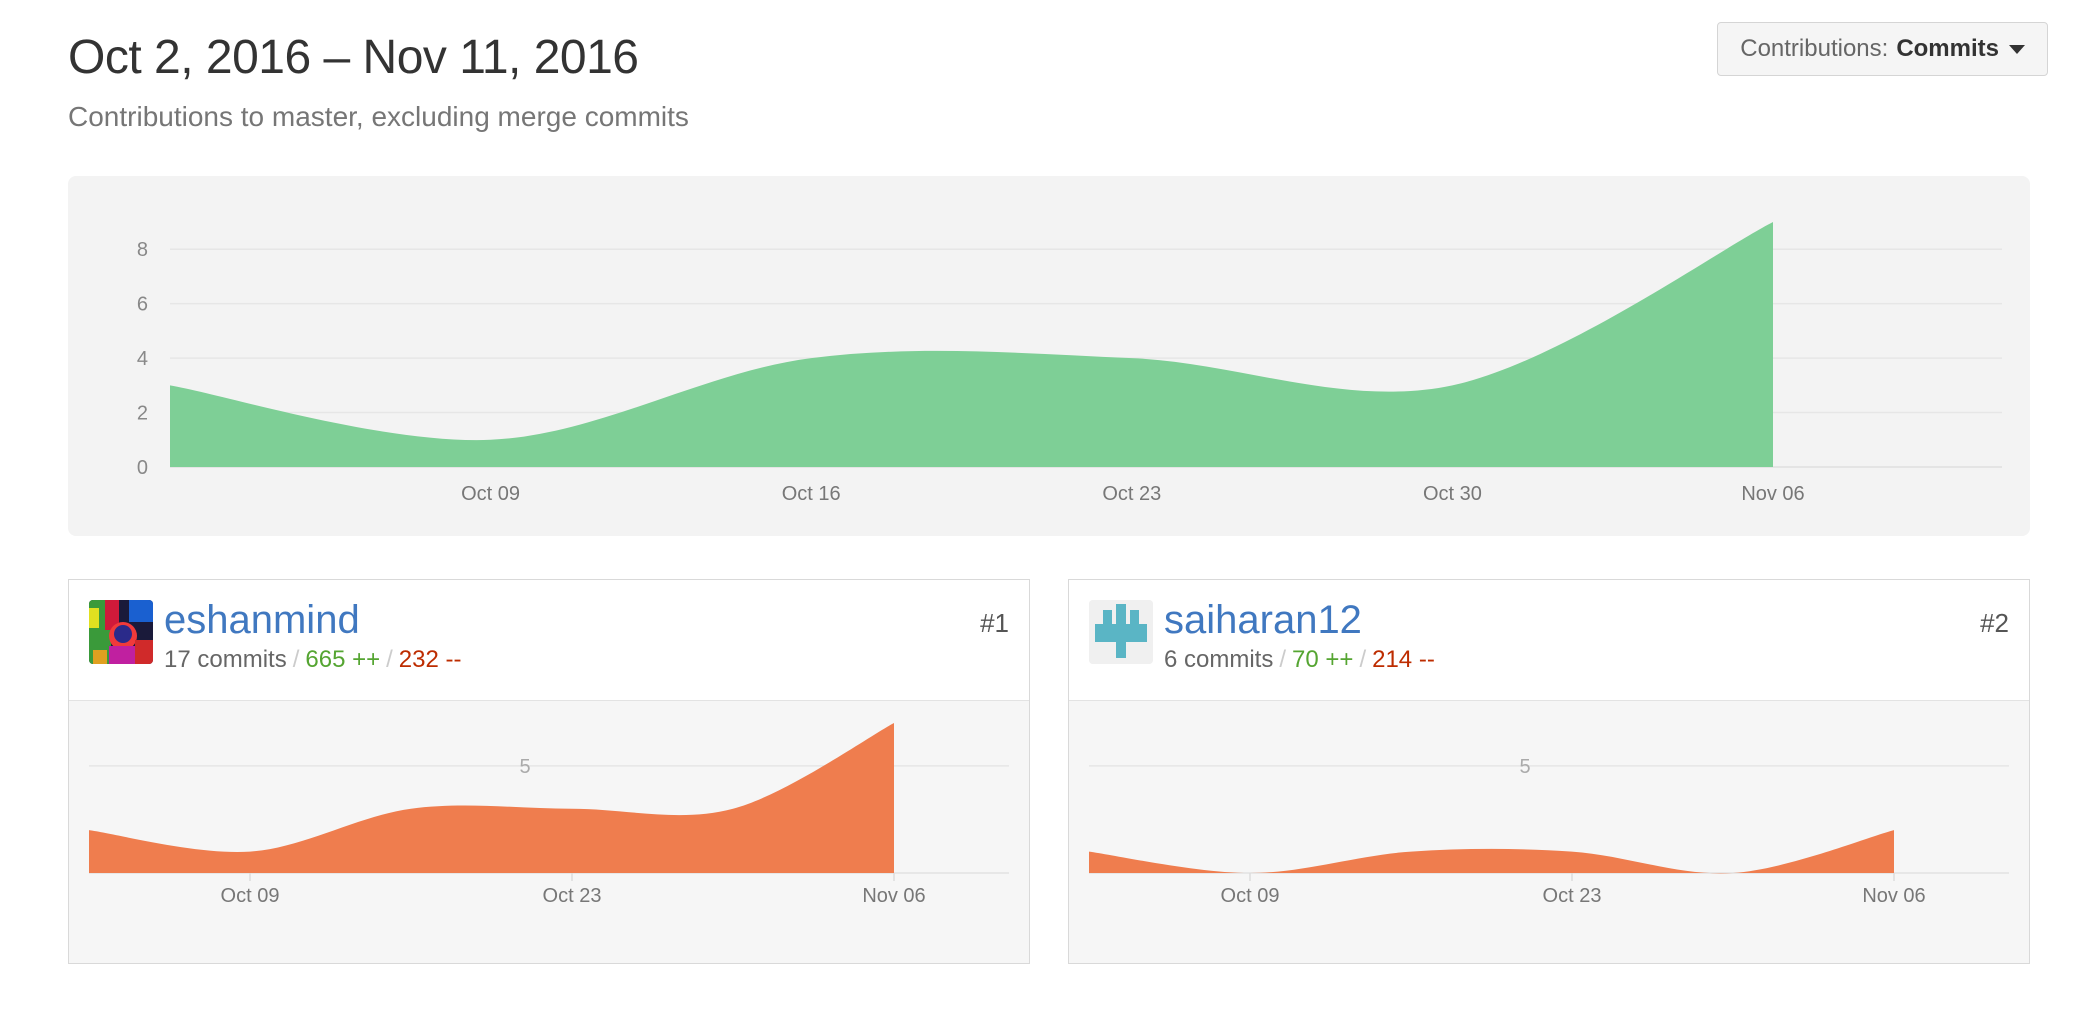 The height and width of the screenshot is (1016, 2074). What do you see at coordinates (343, 659) in the screenshot?
I see `additions-count: 665 ++` at bounding box center [343, 659].